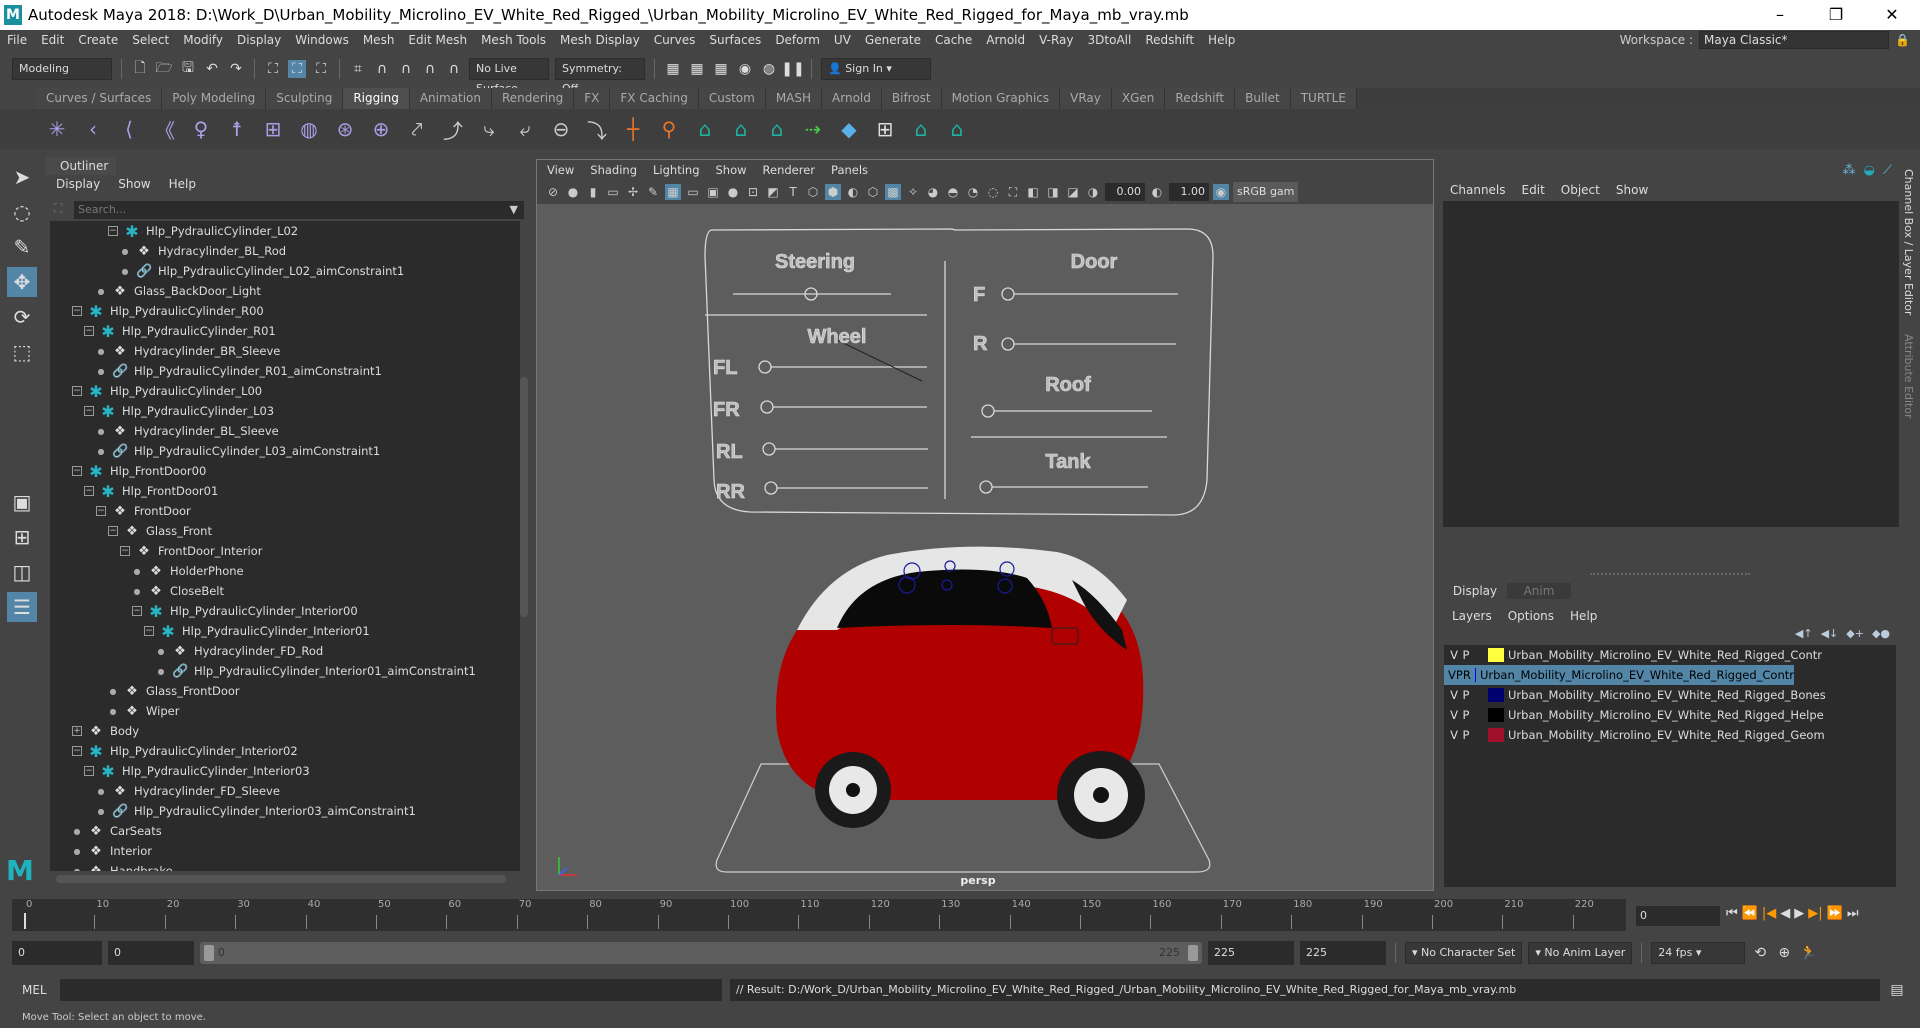 This screenshot has width=1920, height=1028. Describe the element at coordinates (430, 69) in the screenshot. I see `snap-view-icon: ∩` at that location.